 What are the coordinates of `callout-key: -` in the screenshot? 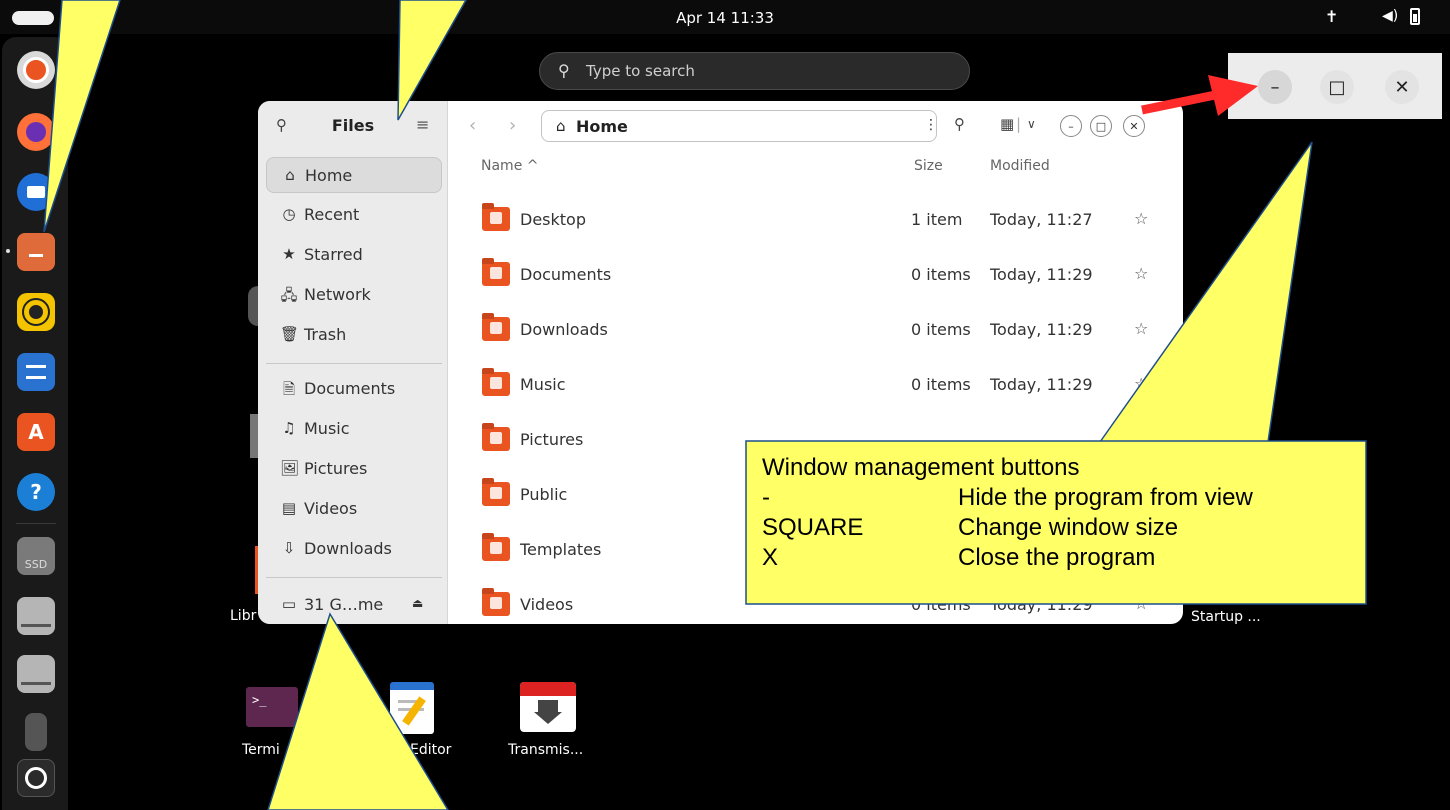 It's located at (766, 497).